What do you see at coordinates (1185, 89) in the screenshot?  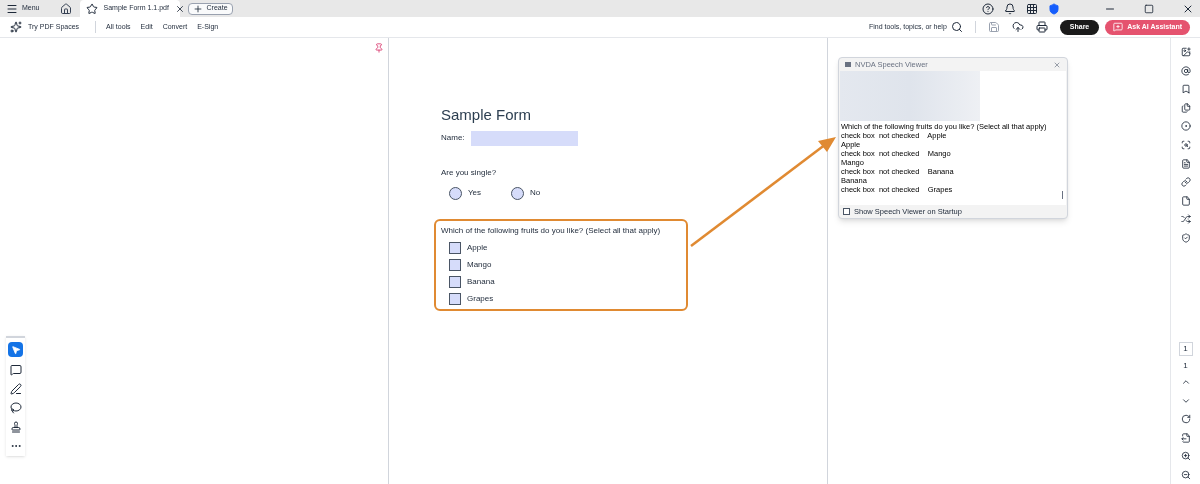 I see `bookmark-icon` at bounding box center [1185, 89].